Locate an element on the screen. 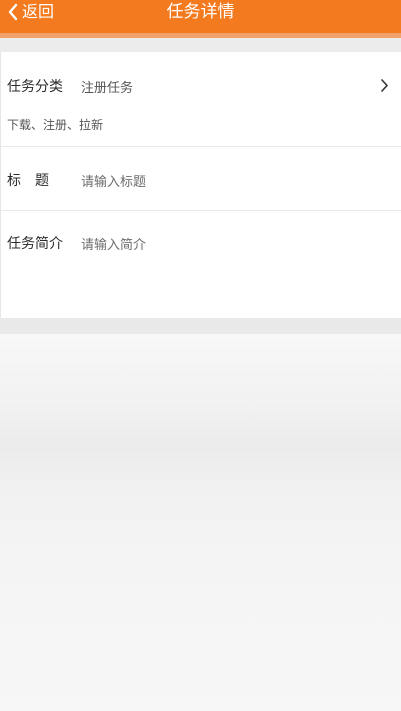  title-input: 请输入标题 is located at coordinates (113, 180).